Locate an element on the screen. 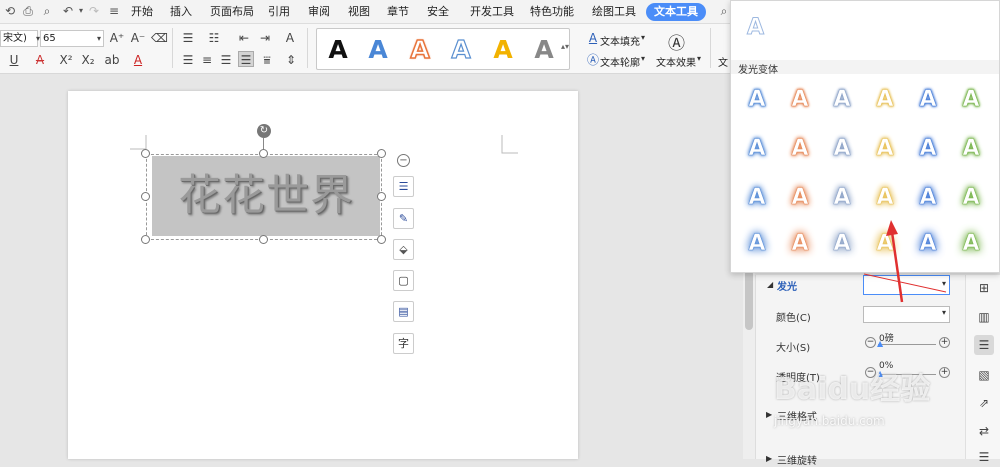 The width and height of the screenshot is (1000, 467). font-color-icon: A is located at coordinates (138, 60).